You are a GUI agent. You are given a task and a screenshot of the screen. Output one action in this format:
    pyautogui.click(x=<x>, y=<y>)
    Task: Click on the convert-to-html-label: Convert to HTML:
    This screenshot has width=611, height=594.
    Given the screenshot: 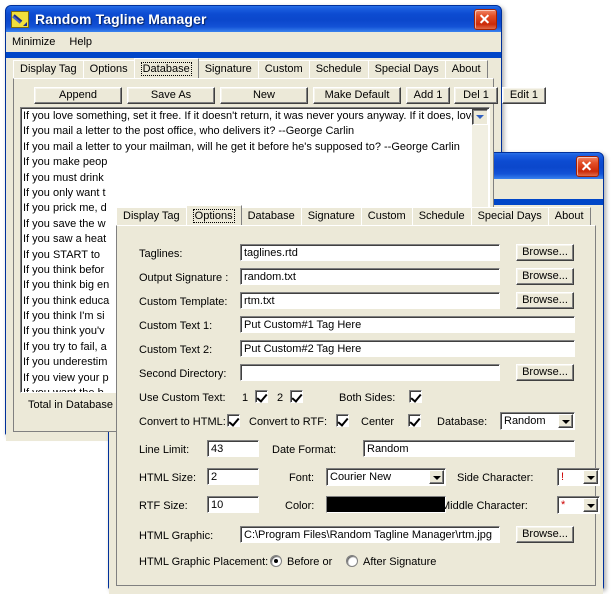 What is the action you would take?
    pyautogui.click(x=182, y=422)
    